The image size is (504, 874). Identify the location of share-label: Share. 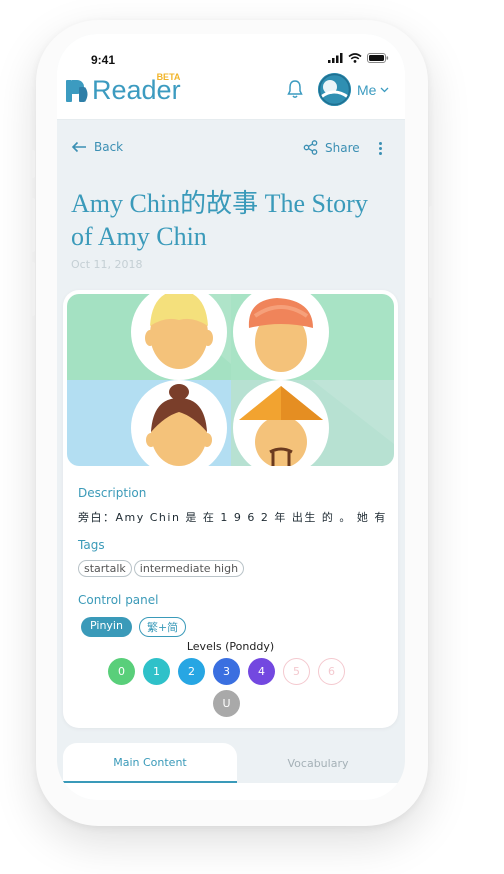
(342, 147).